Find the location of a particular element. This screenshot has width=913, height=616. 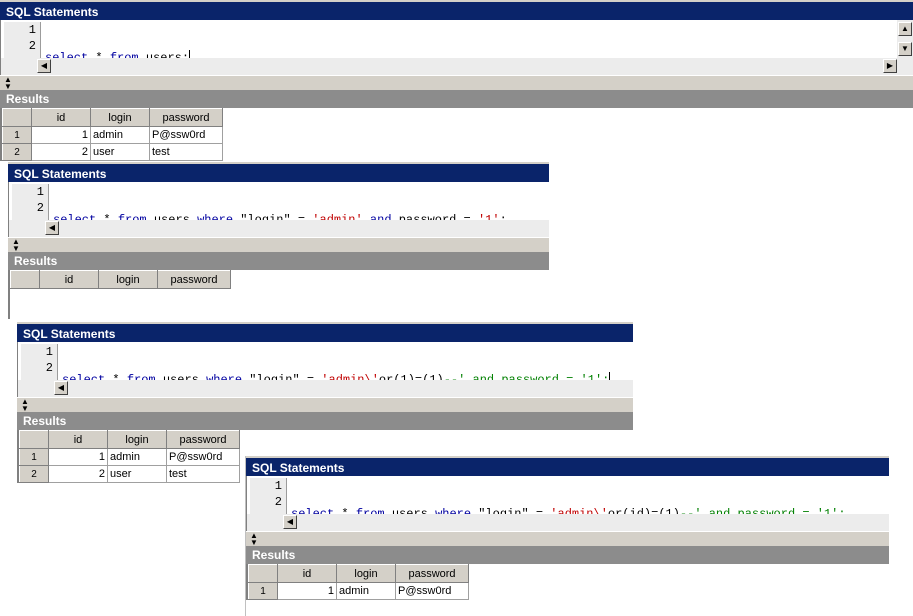

scroll-down-arrow-icon: ▼ is located at coordinates (905, 49).